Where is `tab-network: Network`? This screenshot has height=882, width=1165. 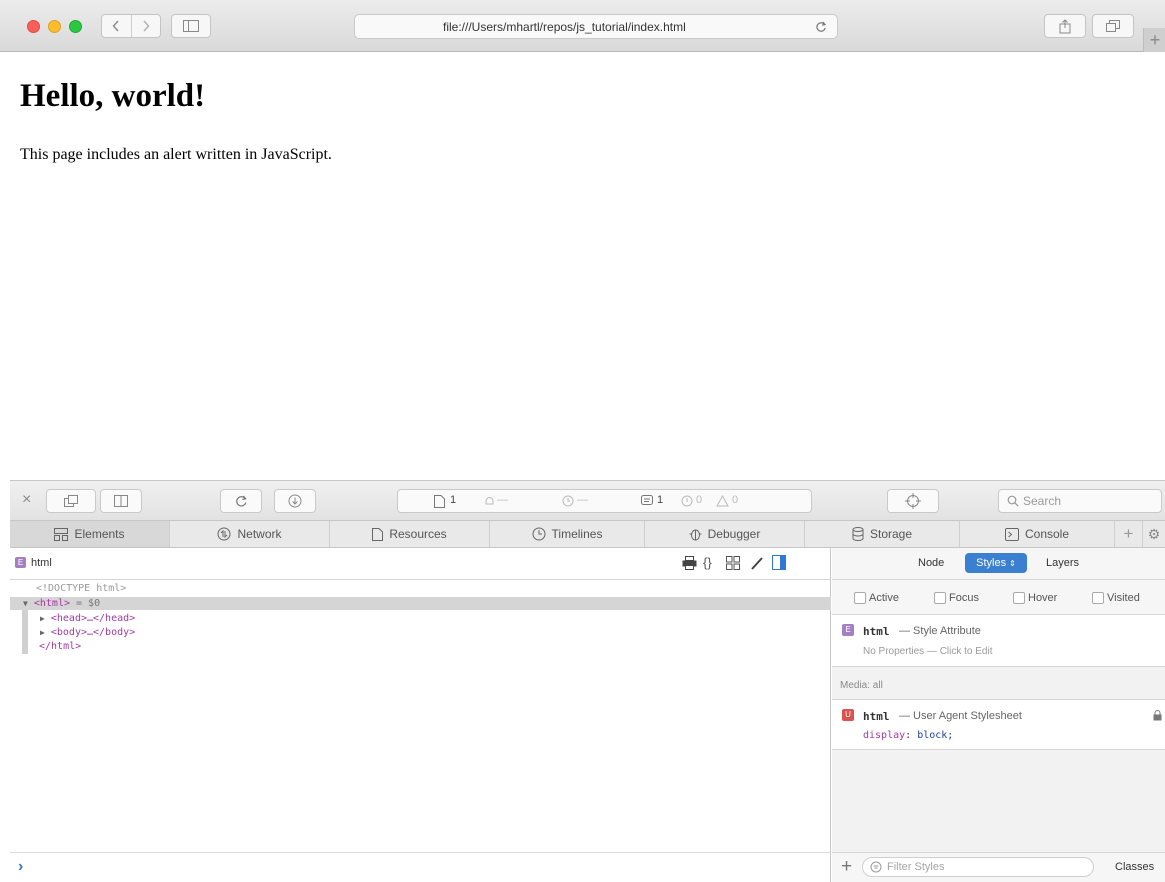 tab-network: Network is located at coordinates (250, 534).